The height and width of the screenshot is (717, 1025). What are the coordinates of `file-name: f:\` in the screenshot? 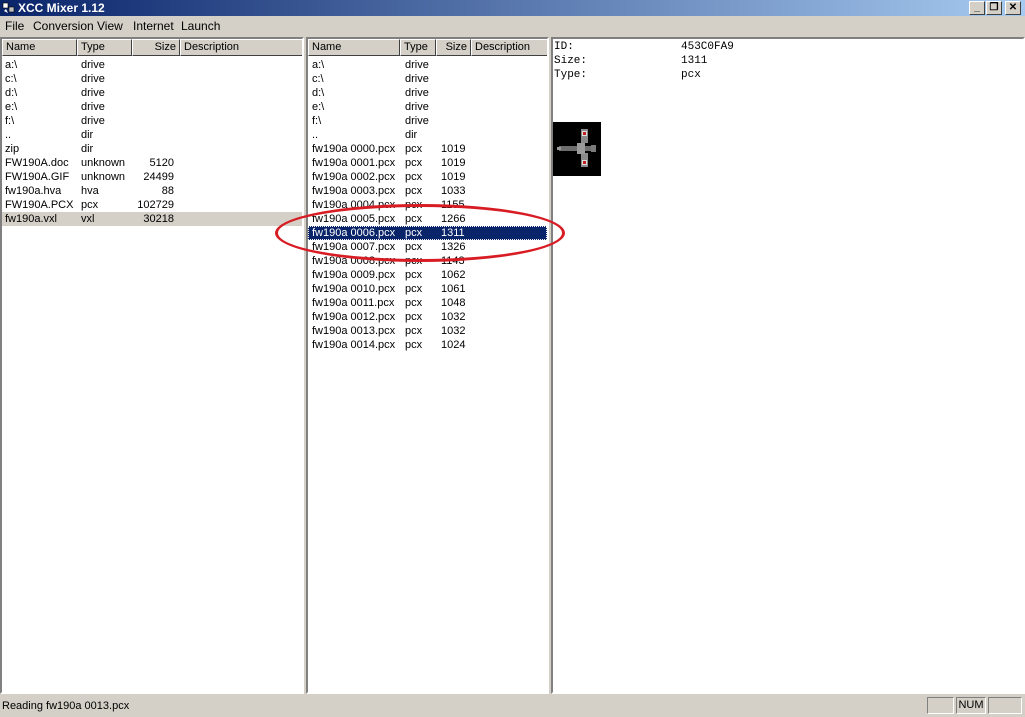 It's located at (317, 121).